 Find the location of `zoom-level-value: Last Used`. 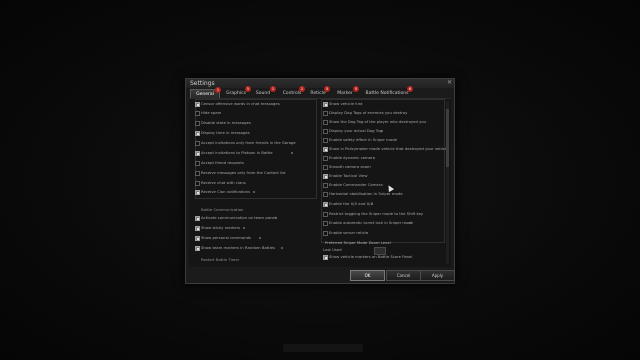

zoom-level-value: Last Used is located at coordinates (332, 249).